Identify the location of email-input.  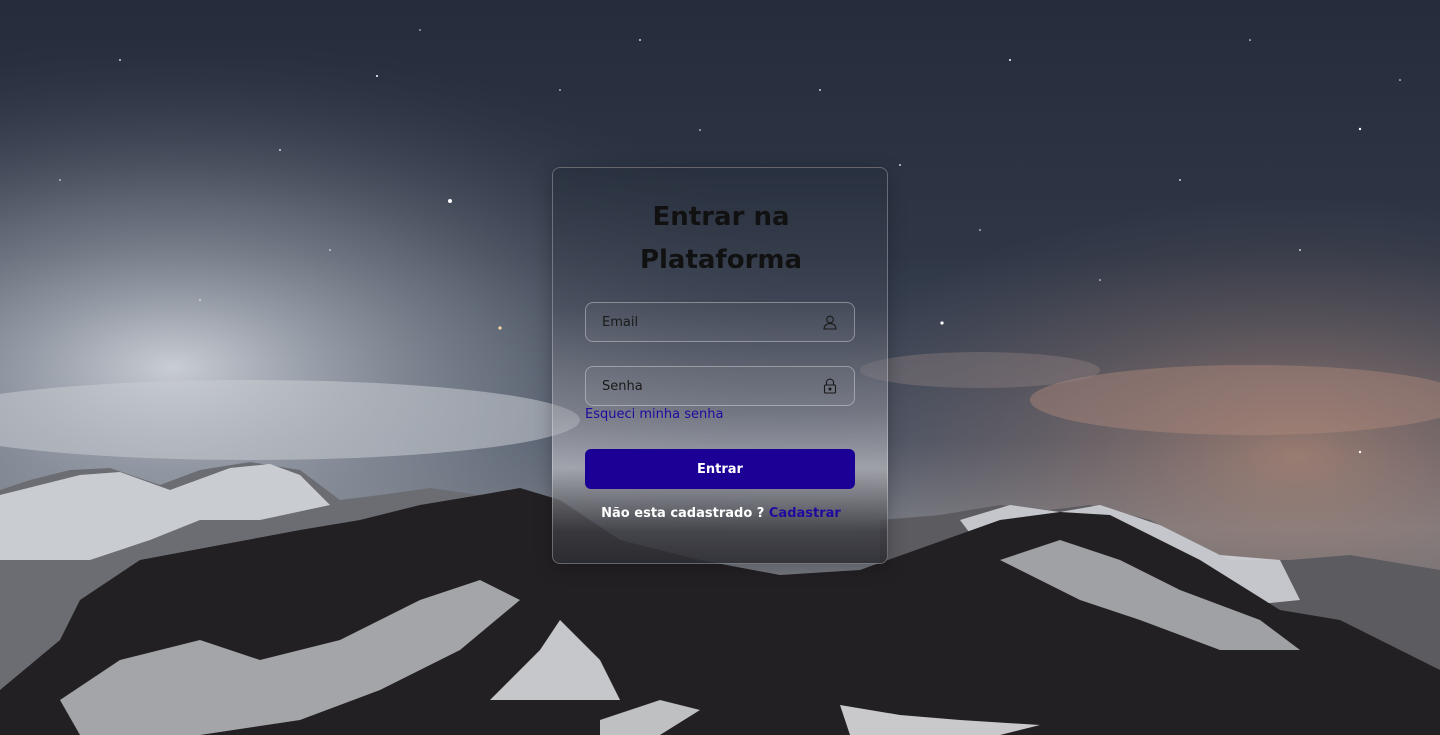
(712, 322).